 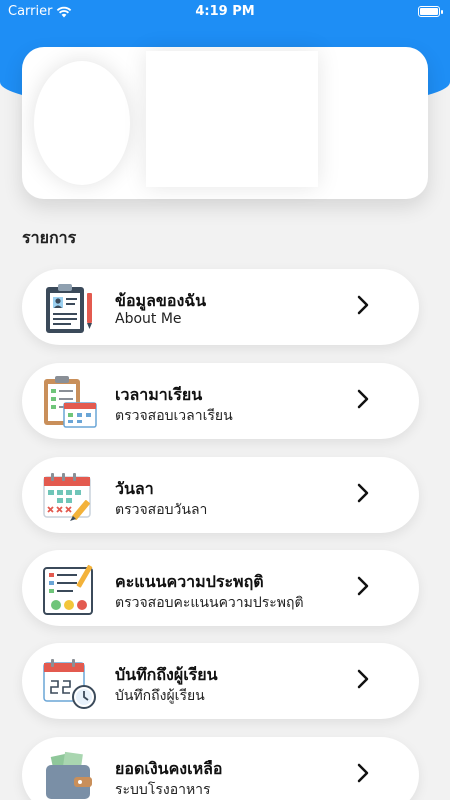 I want to click on menu-item-notes-to-student: บันทึกถึงผู้เรียน บันทึกถึงผู้เรียน, so click(x=220, y=681).